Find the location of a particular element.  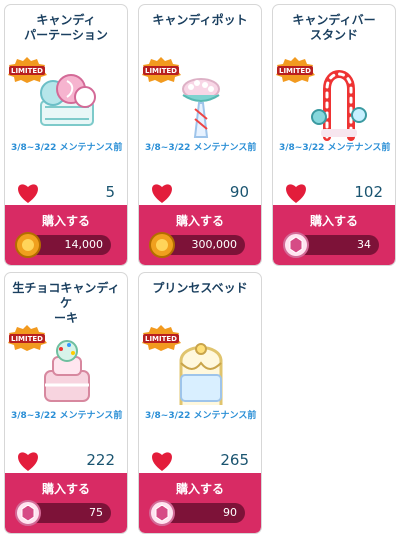

price-bar: 75 is located at coordinates (63, 513).